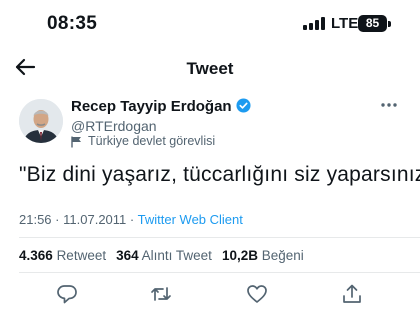 The width and height of the screenshot is (420, 314). What do you see at coordinates (389, 105) in the screenshot?
I see `more-options-icon` at bounding box center [389, 105].